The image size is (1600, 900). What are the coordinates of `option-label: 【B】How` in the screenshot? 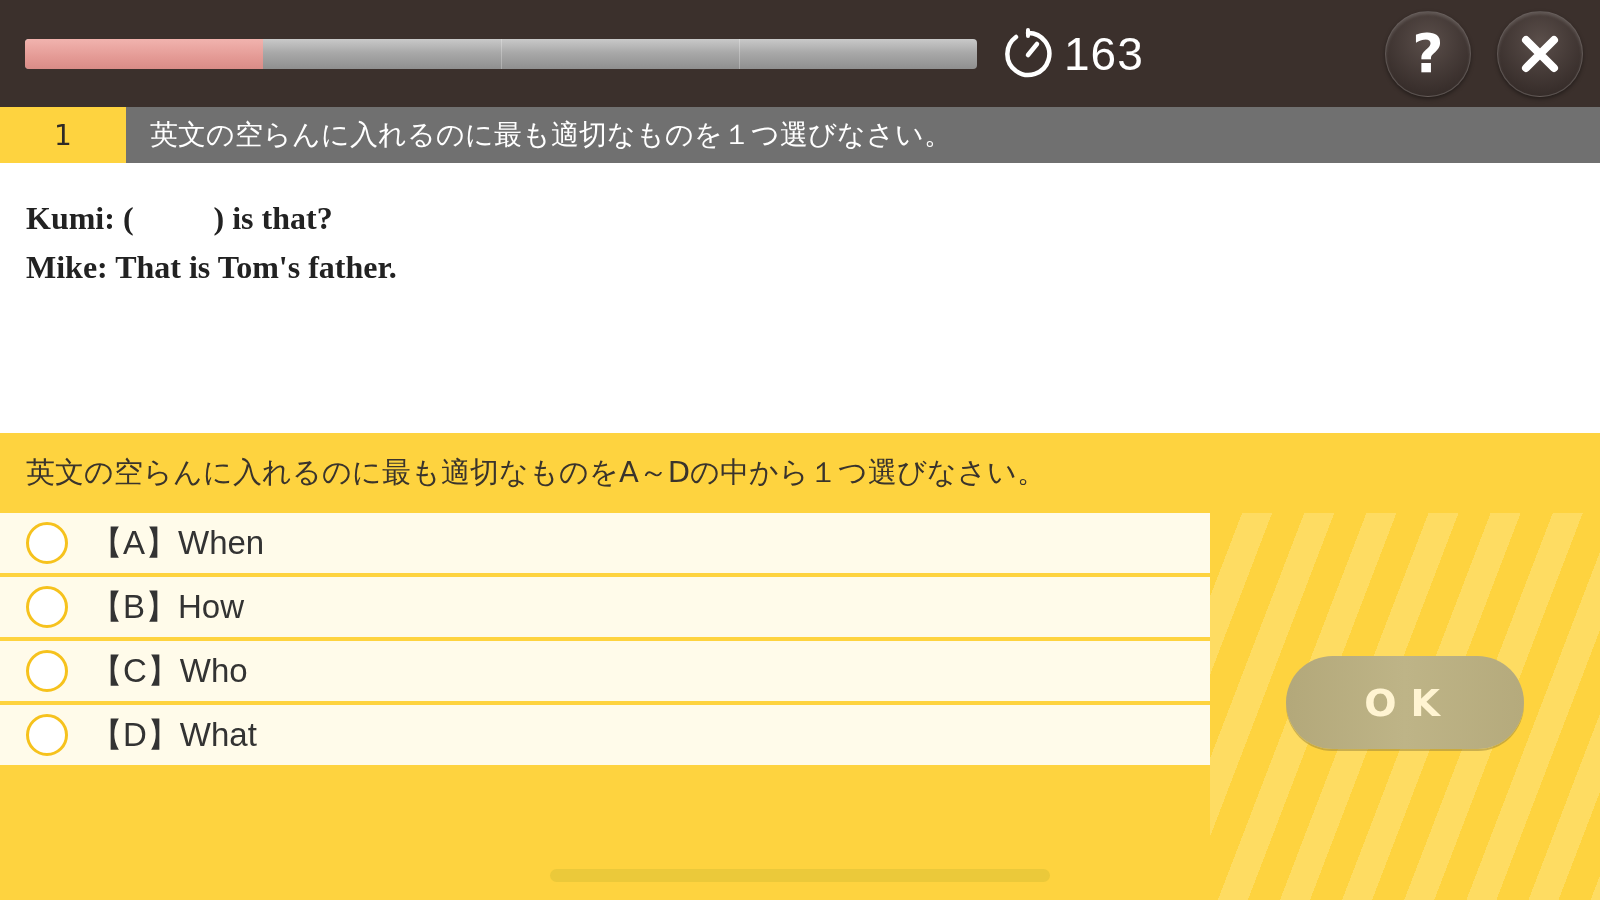 It's located at (167, 606).